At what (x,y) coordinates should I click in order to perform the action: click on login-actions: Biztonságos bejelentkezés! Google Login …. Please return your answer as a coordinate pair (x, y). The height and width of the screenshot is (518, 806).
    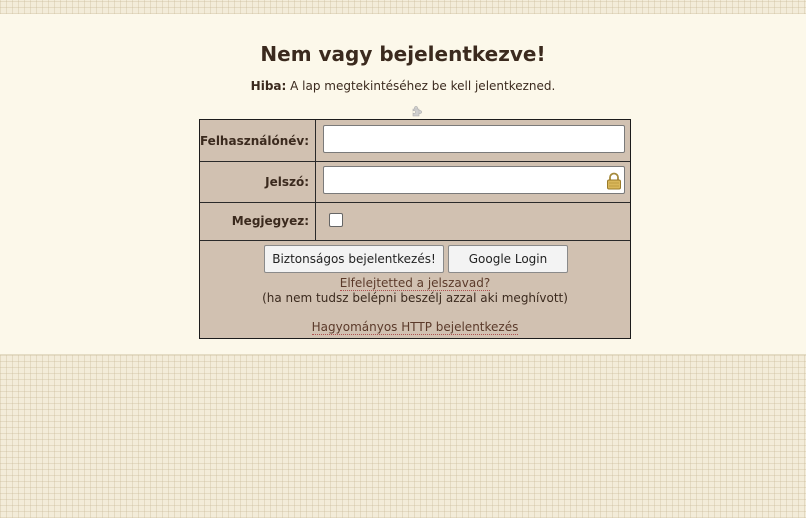
    Looking at the image, I should click on (415, 289).